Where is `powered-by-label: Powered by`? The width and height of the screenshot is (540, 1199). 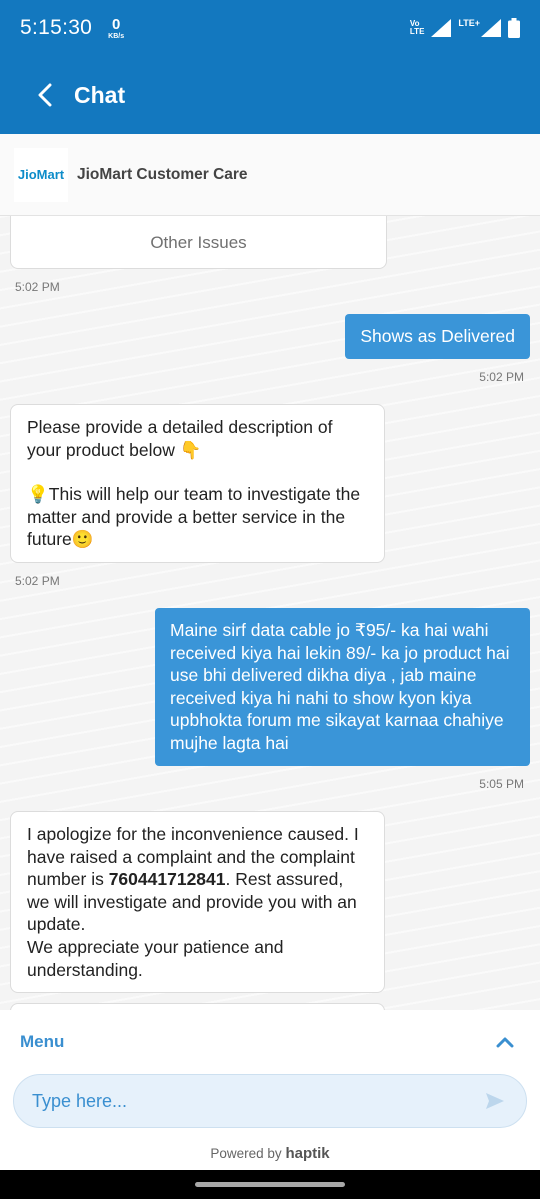
powered-by-label: Powered by is located at coordinates (246, 1153).